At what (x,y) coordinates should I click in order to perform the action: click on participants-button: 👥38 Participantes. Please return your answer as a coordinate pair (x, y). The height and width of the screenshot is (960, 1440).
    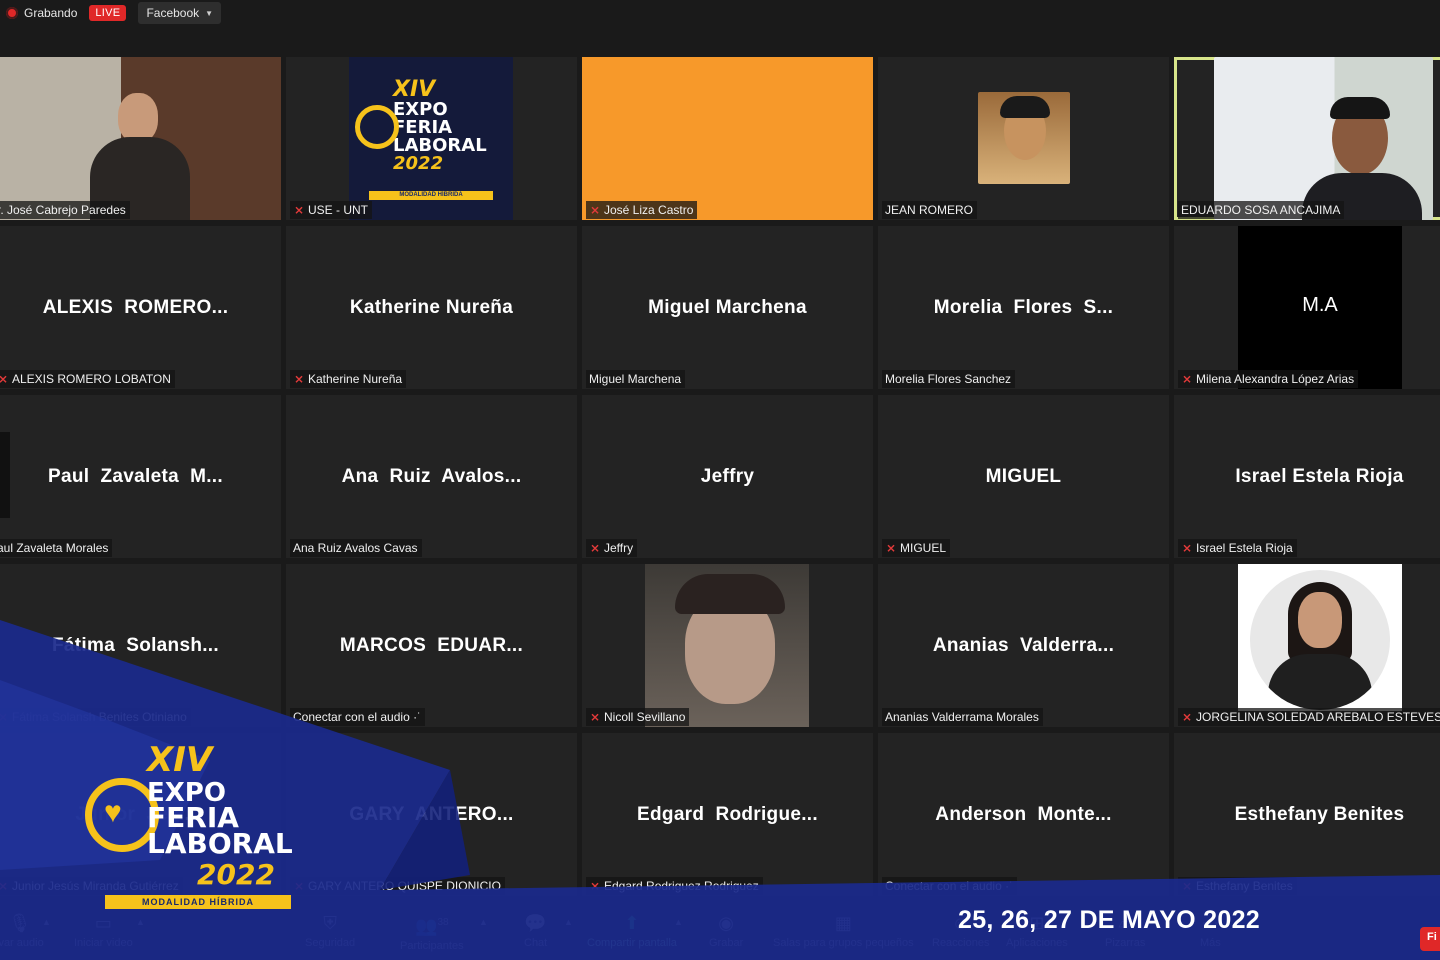
    Looking at the image, I should click on (432, 932).